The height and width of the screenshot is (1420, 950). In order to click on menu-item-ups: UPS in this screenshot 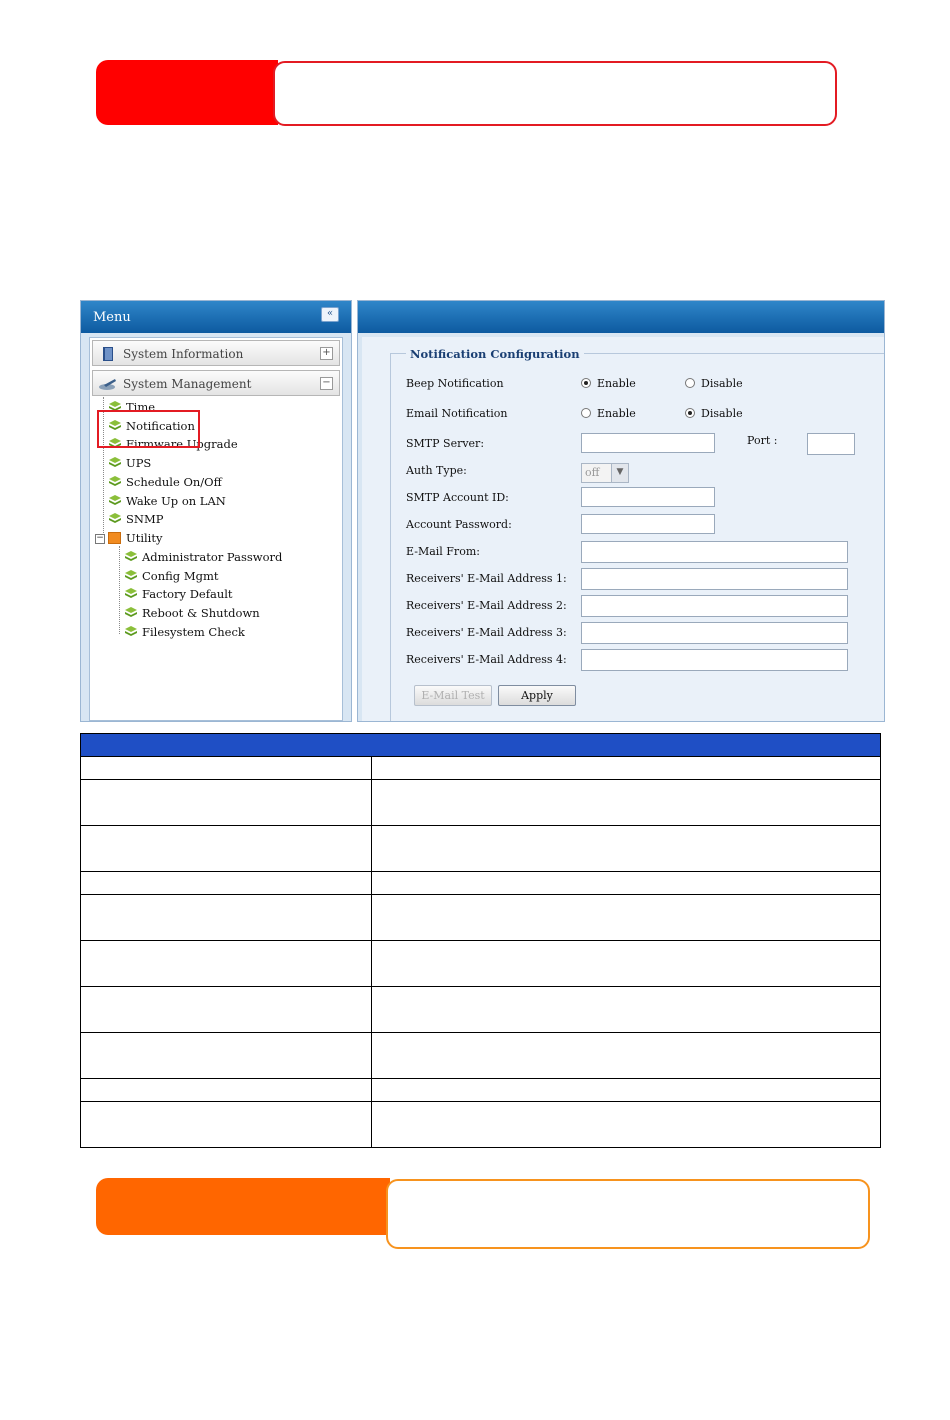, I will do `click(129, 463)`.